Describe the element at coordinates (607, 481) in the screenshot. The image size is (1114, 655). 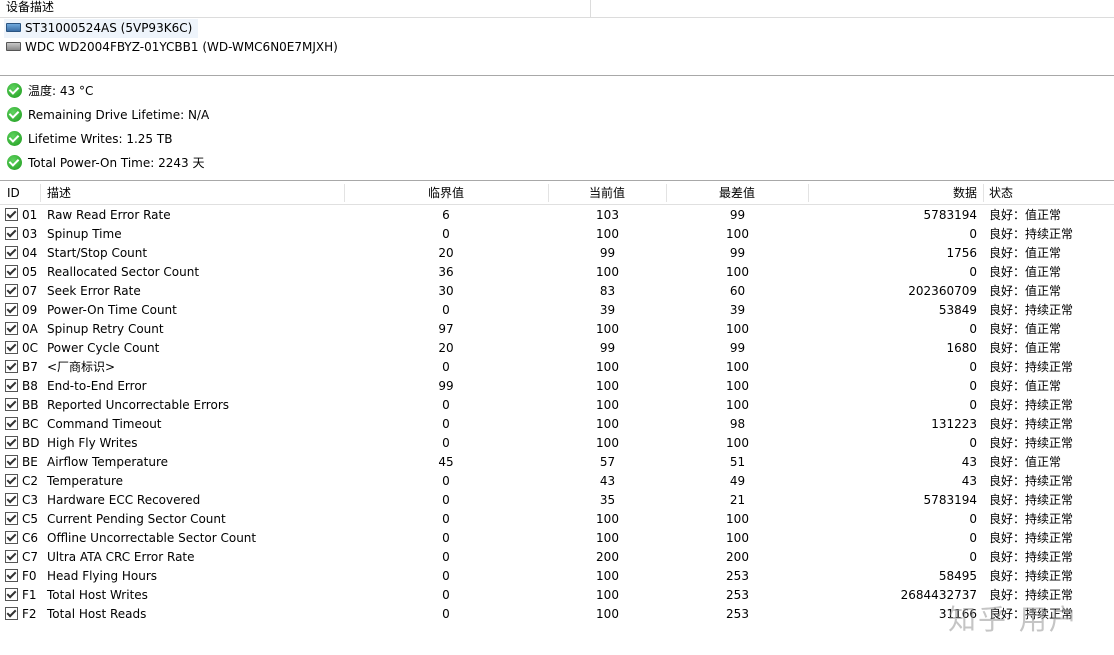
I see `cell-current: 43` at that location.